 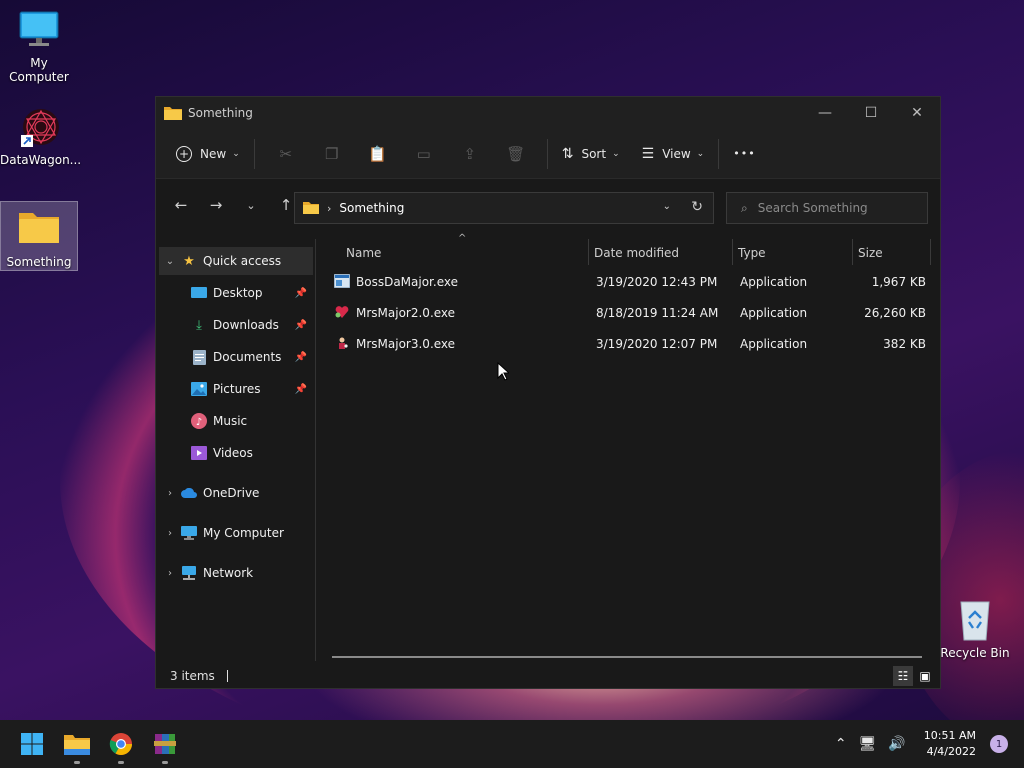 What do you see at coordinates (871, 113) in the screenshot?
I see `maximize-button: ☐` at bounding box center [871, 113].